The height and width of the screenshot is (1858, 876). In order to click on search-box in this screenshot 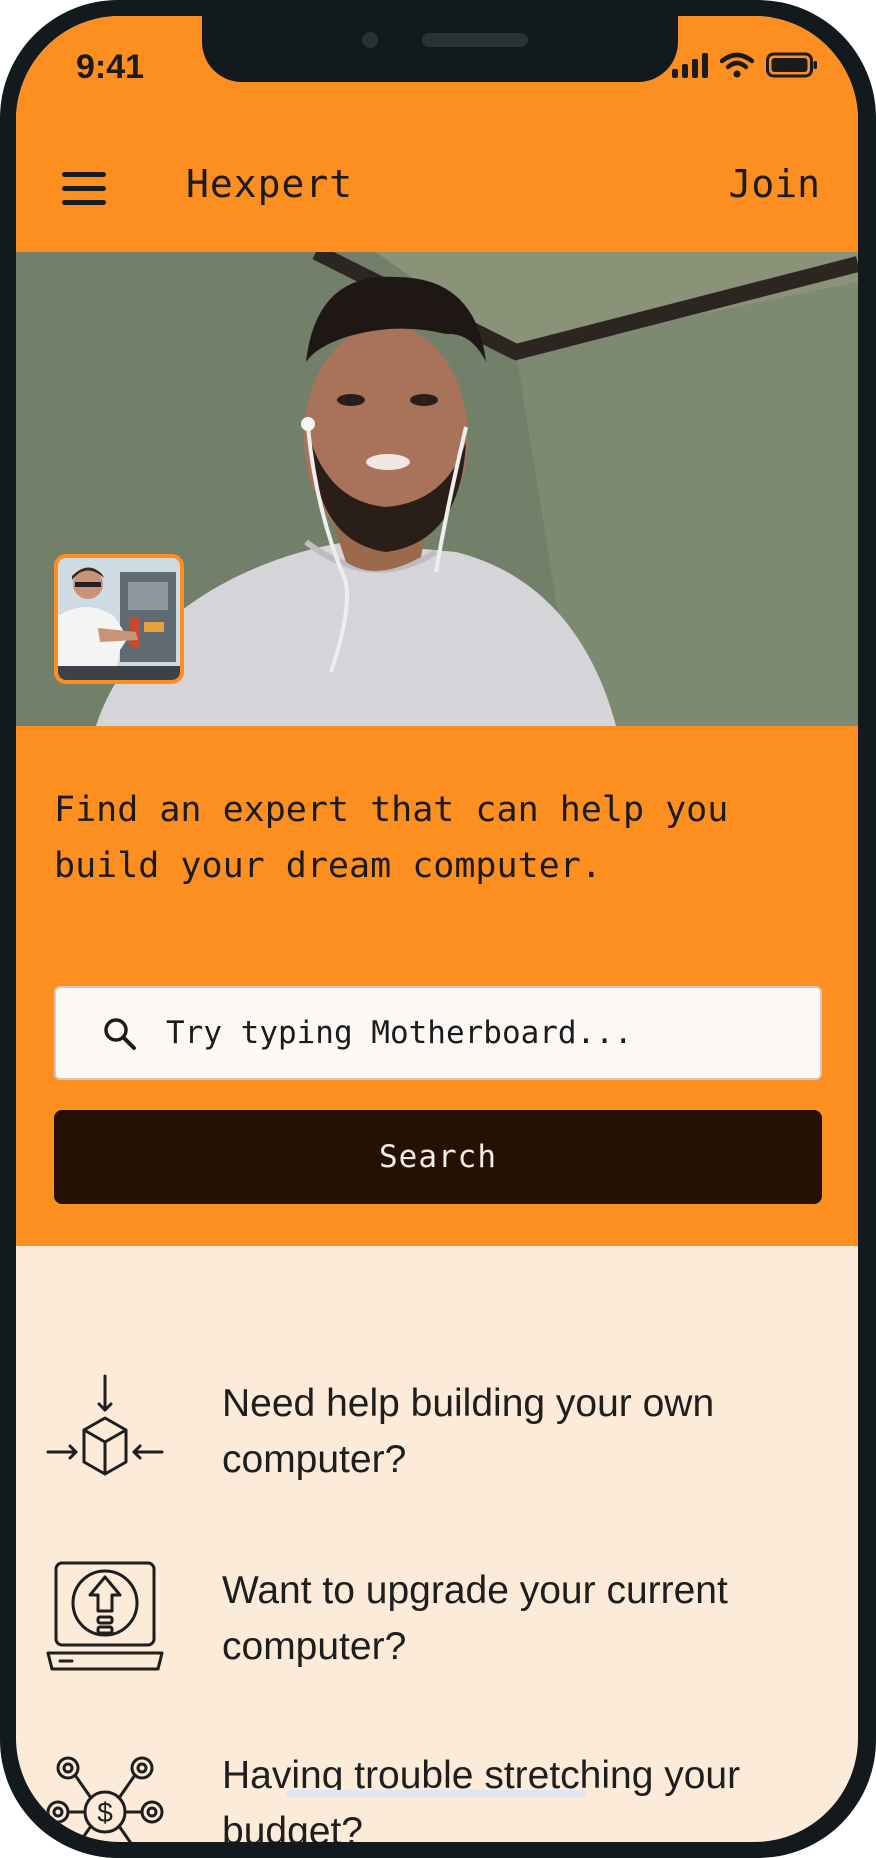, I will do `click(438, 1033)`.